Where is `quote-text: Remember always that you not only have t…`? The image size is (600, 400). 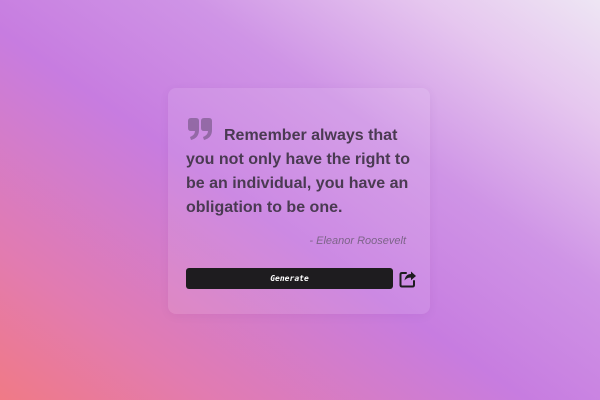 quote-text: Remember always that you not only have t… is located at coordinates (298, 171).